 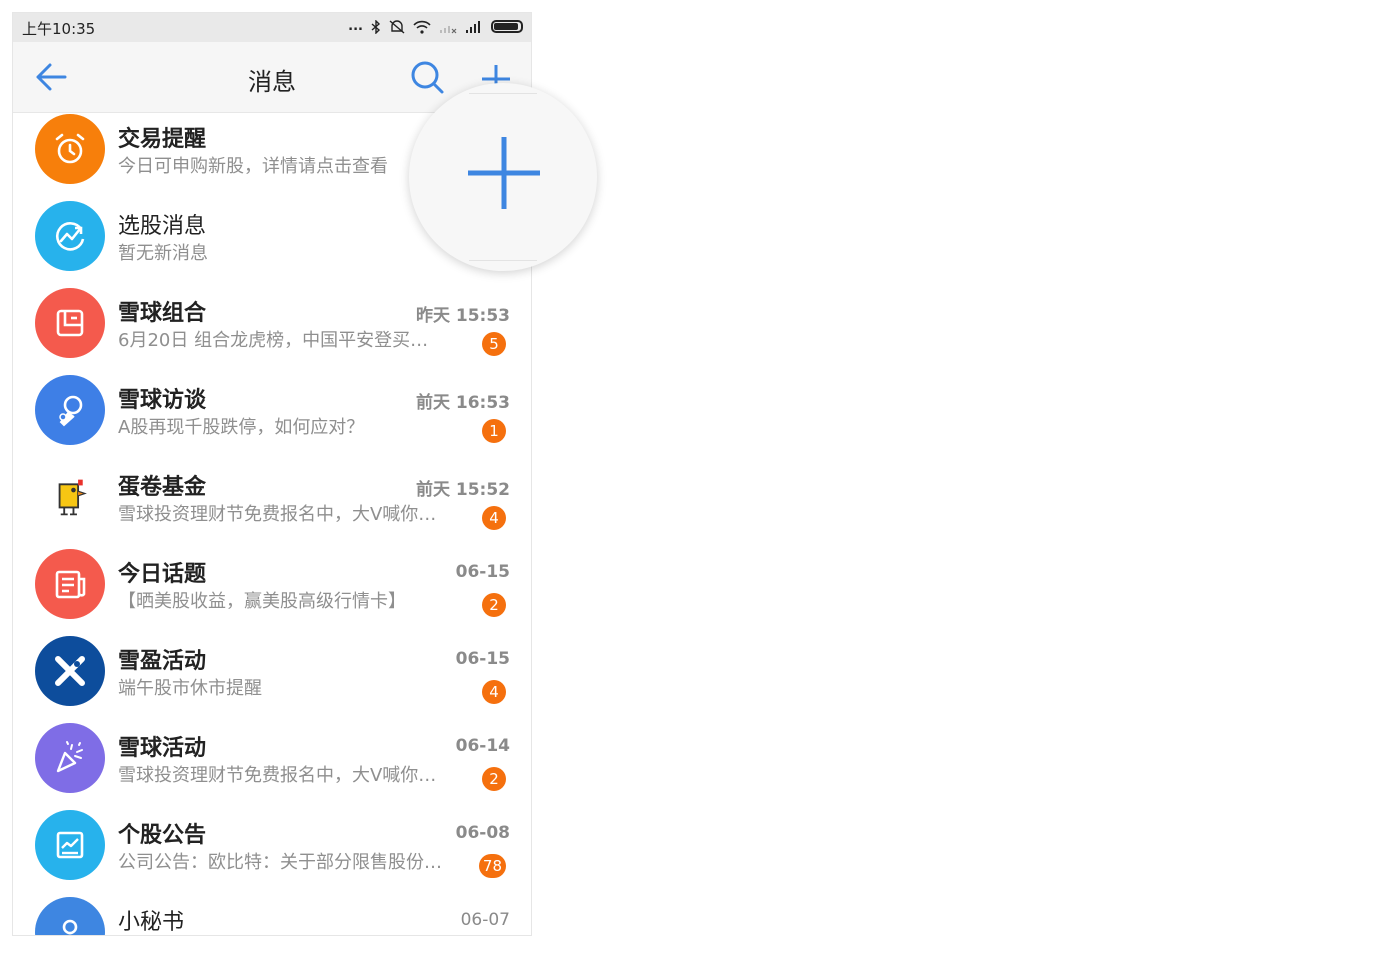 I want to click on message-row-interview: 雪球访谈 A股再现千股跌停，如何应对？ 前天 16:53 1, so click(x=272, y=417).